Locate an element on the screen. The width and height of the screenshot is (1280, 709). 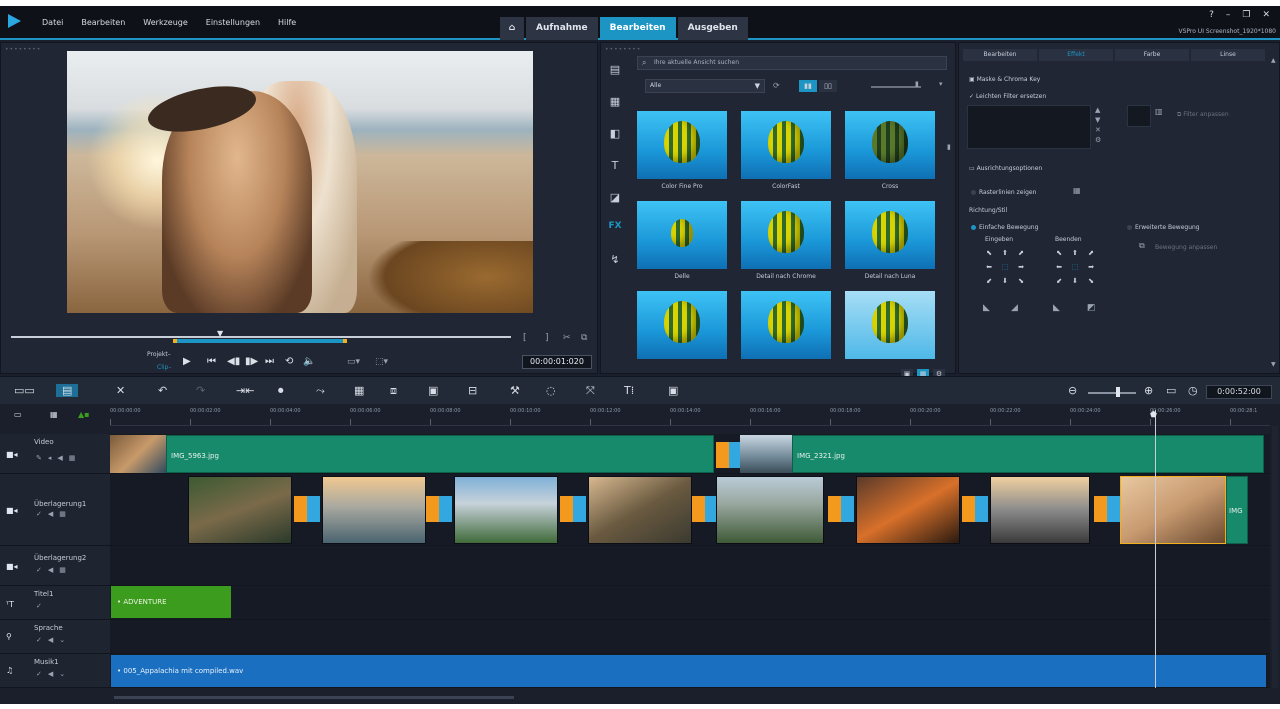
menu-file: Datei is located at coordinates (52, 22).